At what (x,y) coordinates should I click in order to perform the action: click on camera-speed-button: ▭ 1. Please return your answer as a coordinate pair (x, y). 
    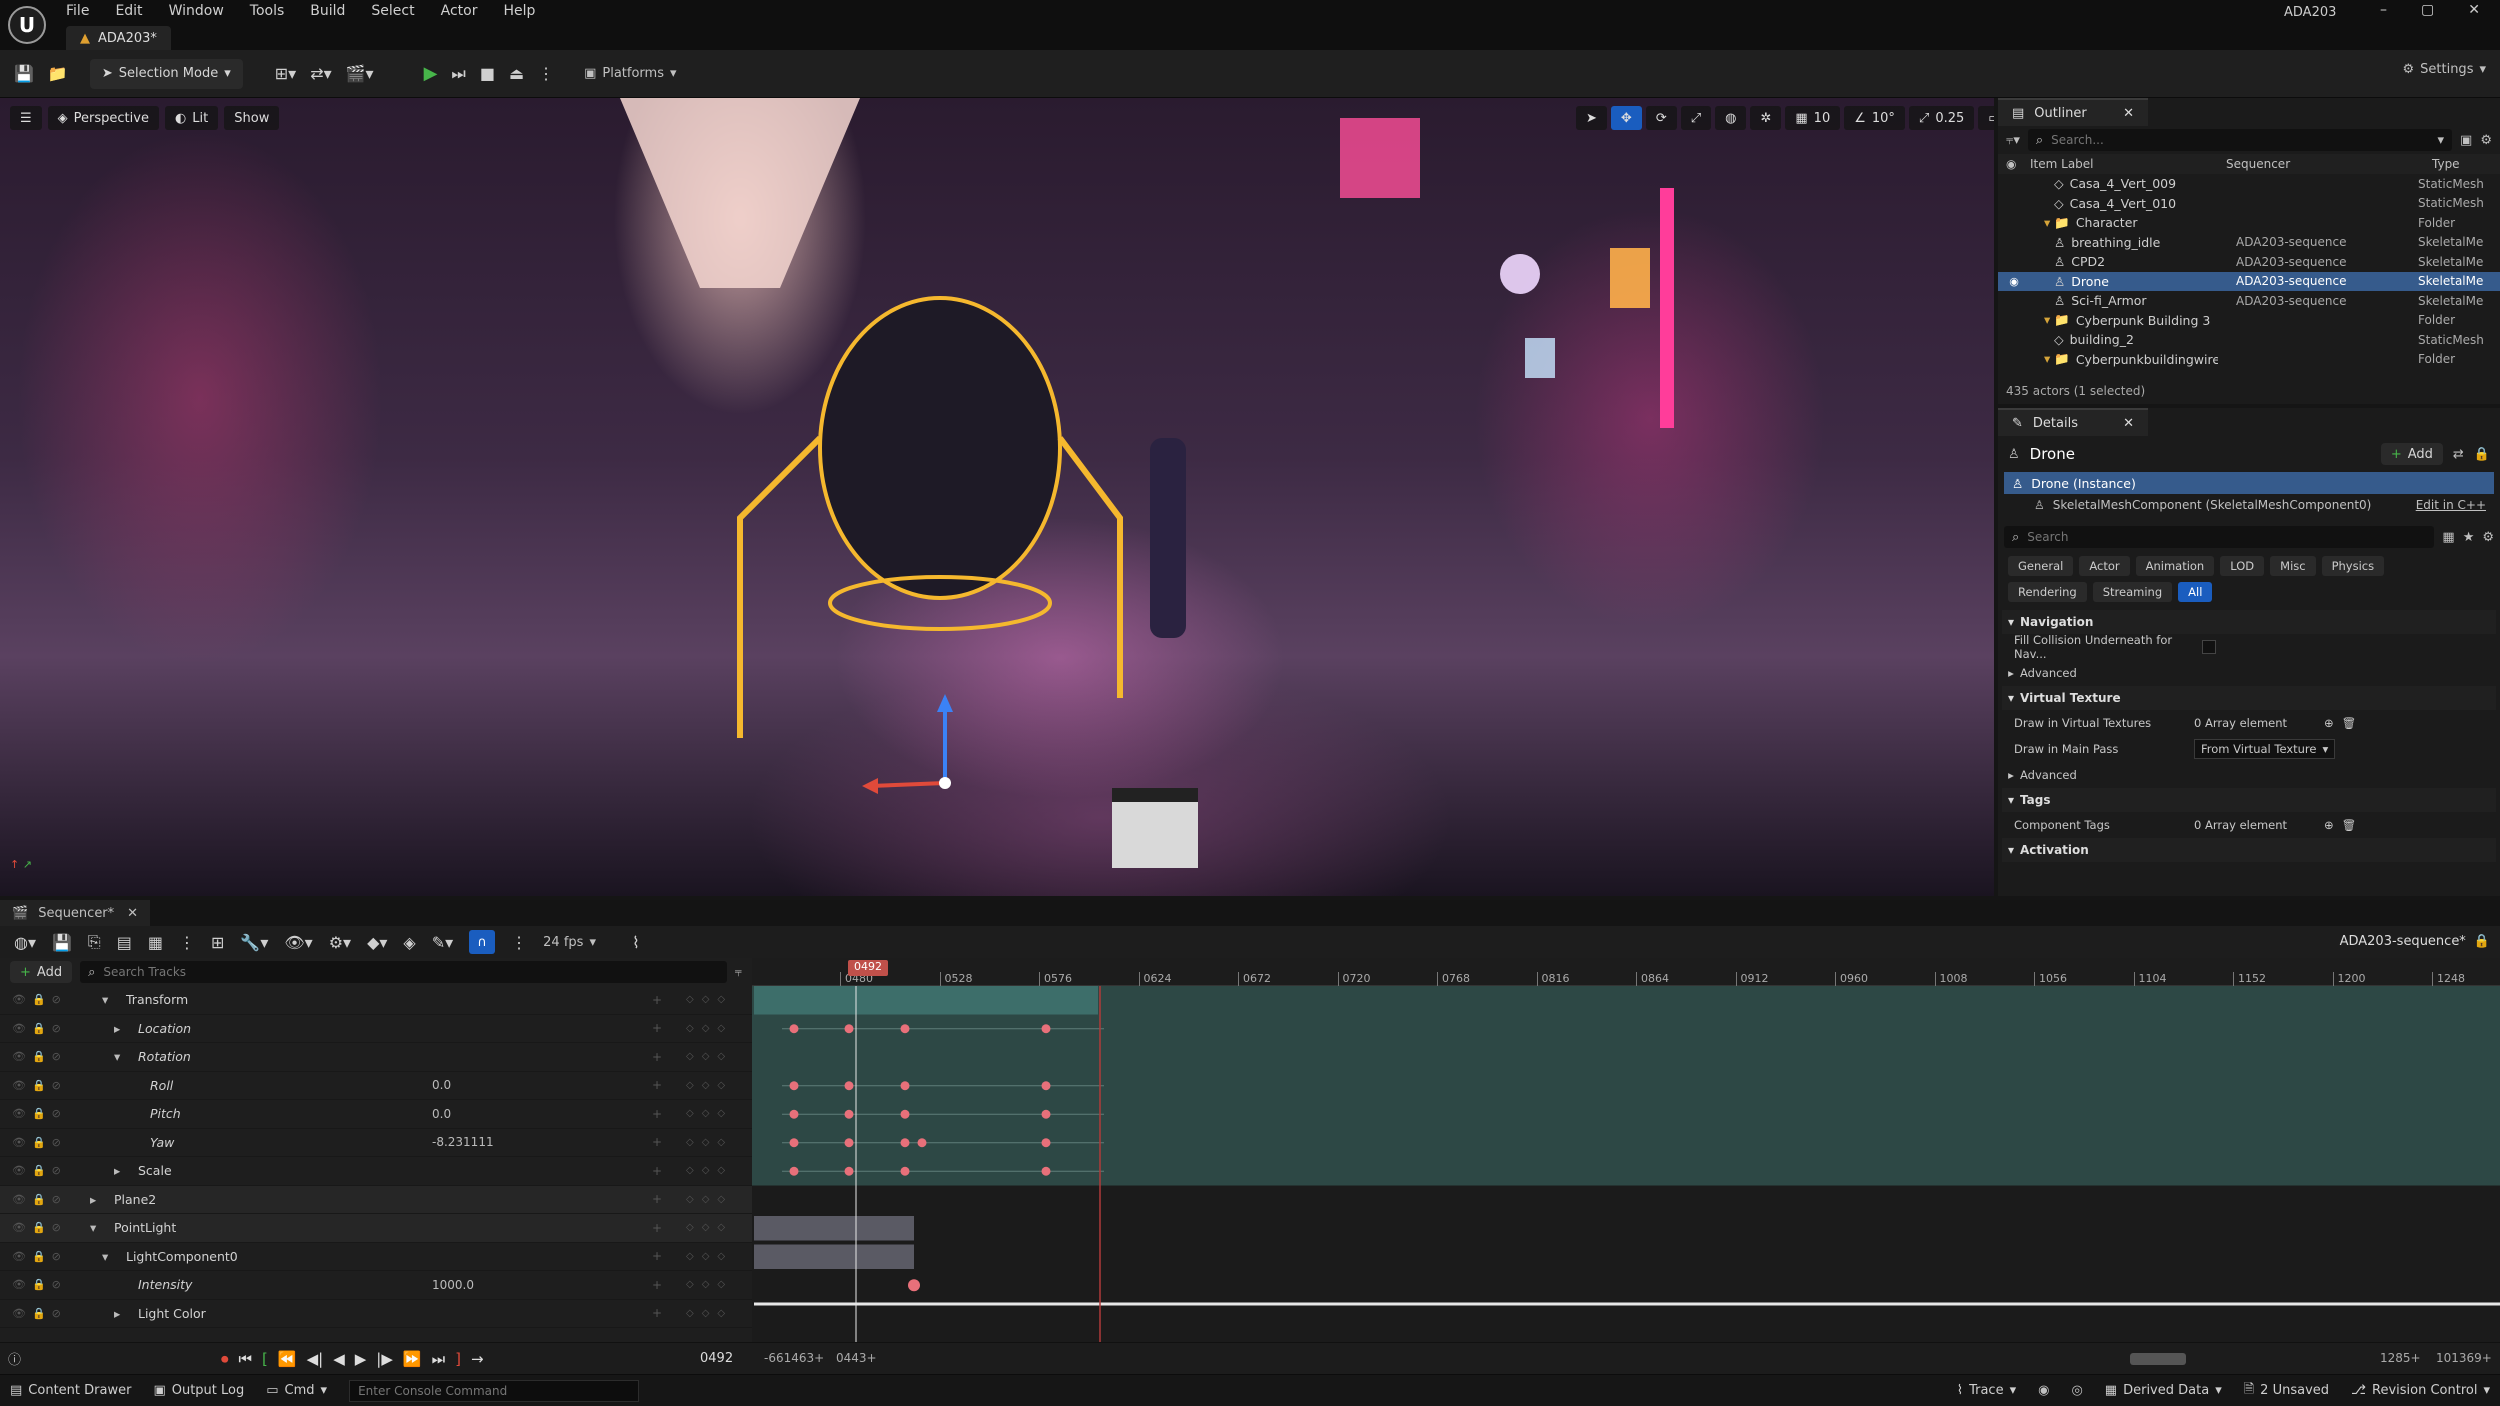
    Looking at the image, I should click on (1986, 118).